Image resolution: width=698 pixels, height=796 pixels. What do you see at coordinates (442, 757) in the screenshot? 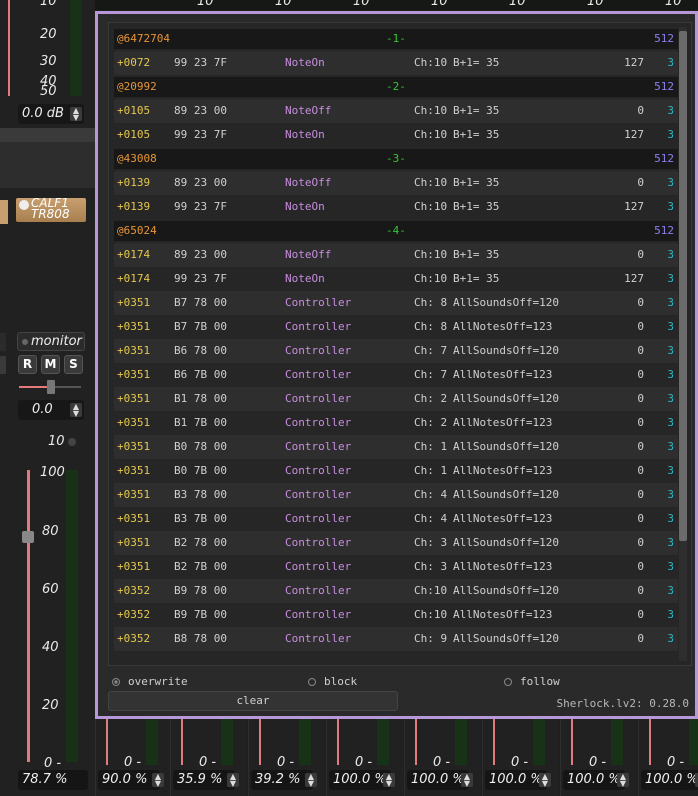
I see `mixer-strip-bottom: 0 - 100.0 %▲▼` at bounding box center [442, 757].